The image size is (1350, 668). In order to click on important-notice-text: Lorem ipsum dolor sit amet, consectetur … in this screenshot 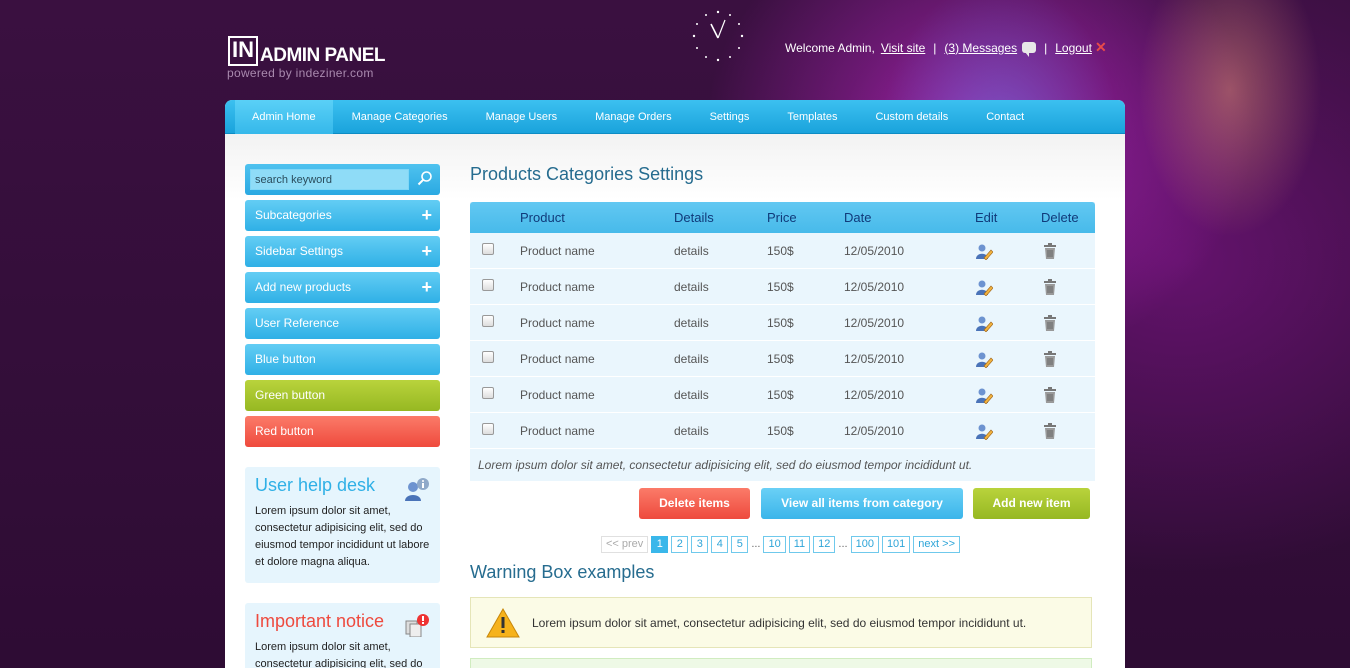, I will do `click(339, 654)`.